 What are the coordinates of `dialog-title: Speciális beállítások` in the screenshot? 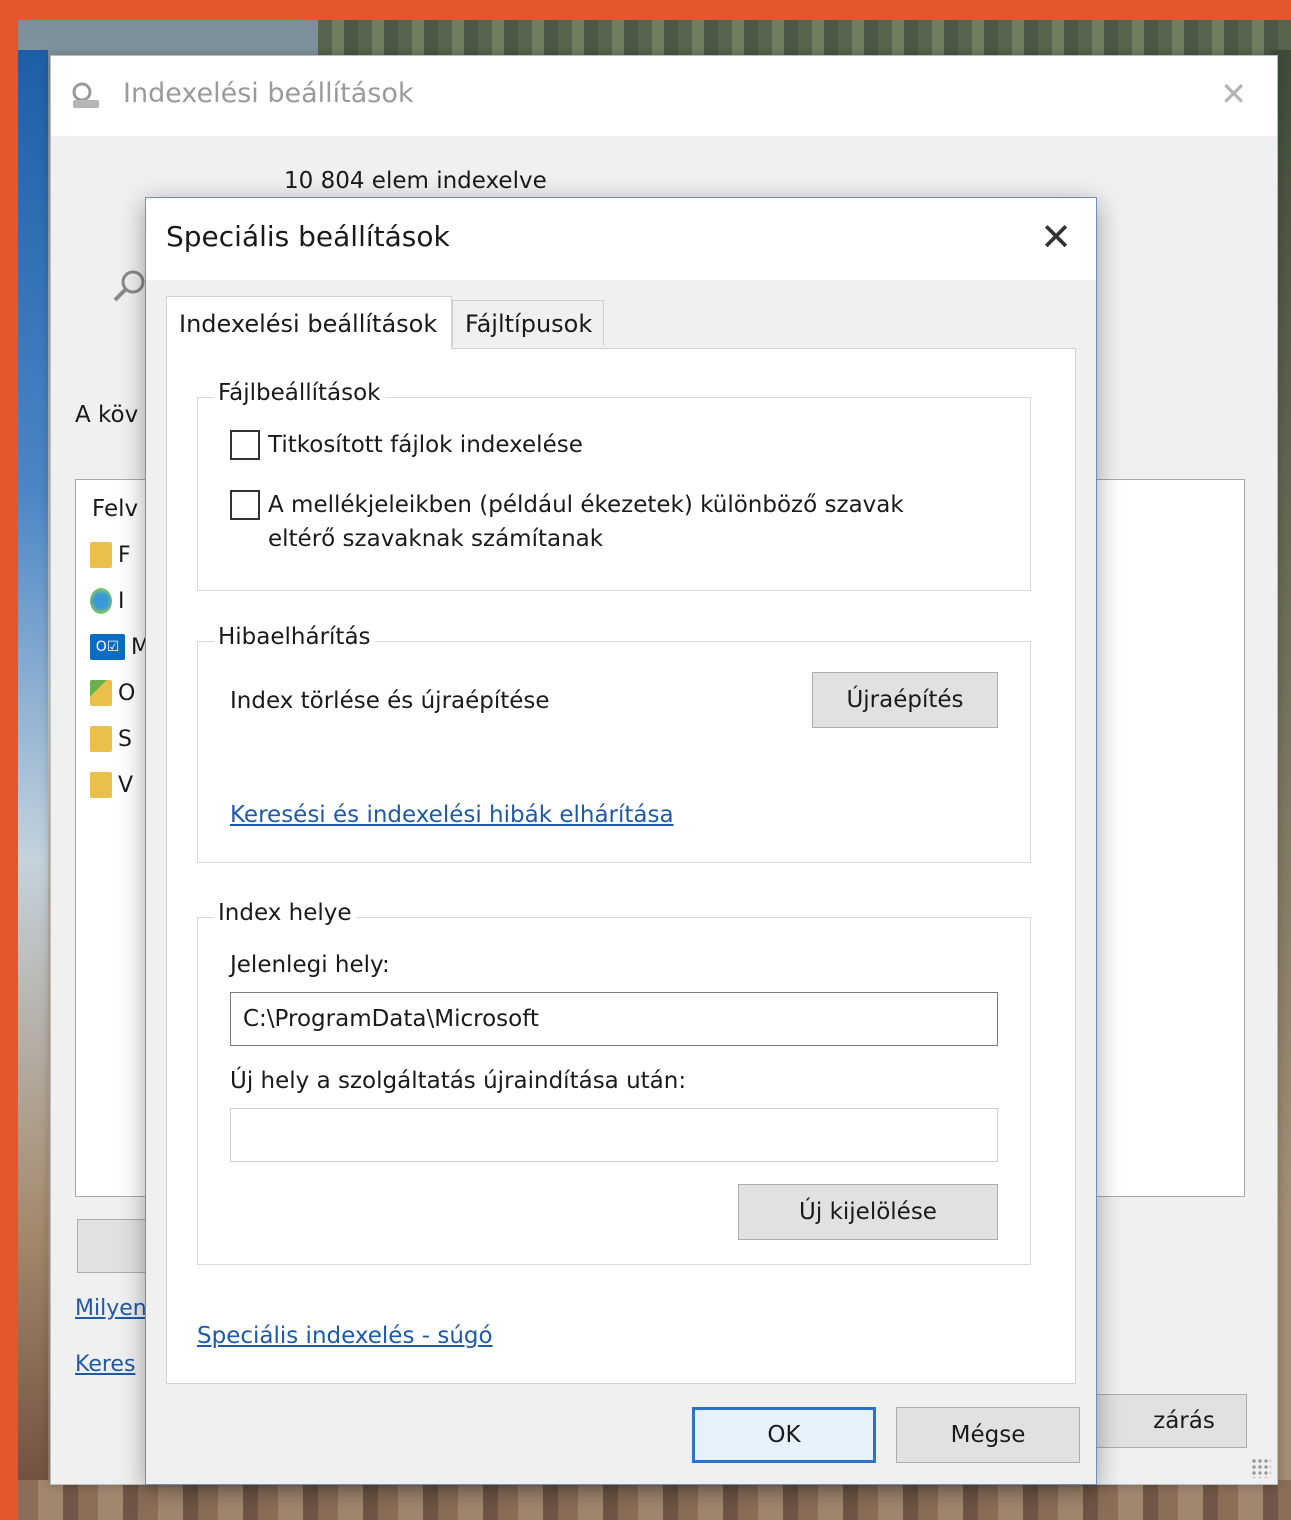 It's located at (308, 236).